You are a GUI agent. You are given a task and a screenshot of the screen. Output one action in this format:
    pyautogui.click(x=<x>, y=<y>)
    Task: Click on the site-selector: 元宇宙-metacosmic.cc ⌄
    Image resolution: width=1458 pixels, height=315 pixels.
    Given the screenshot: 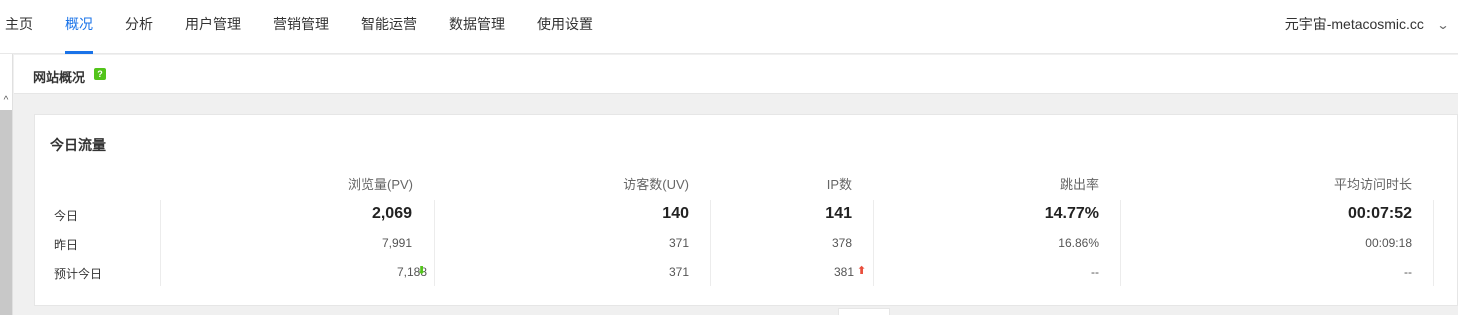 What is the action you would take?
    pyautogui.click(x=1367, y=24)
    